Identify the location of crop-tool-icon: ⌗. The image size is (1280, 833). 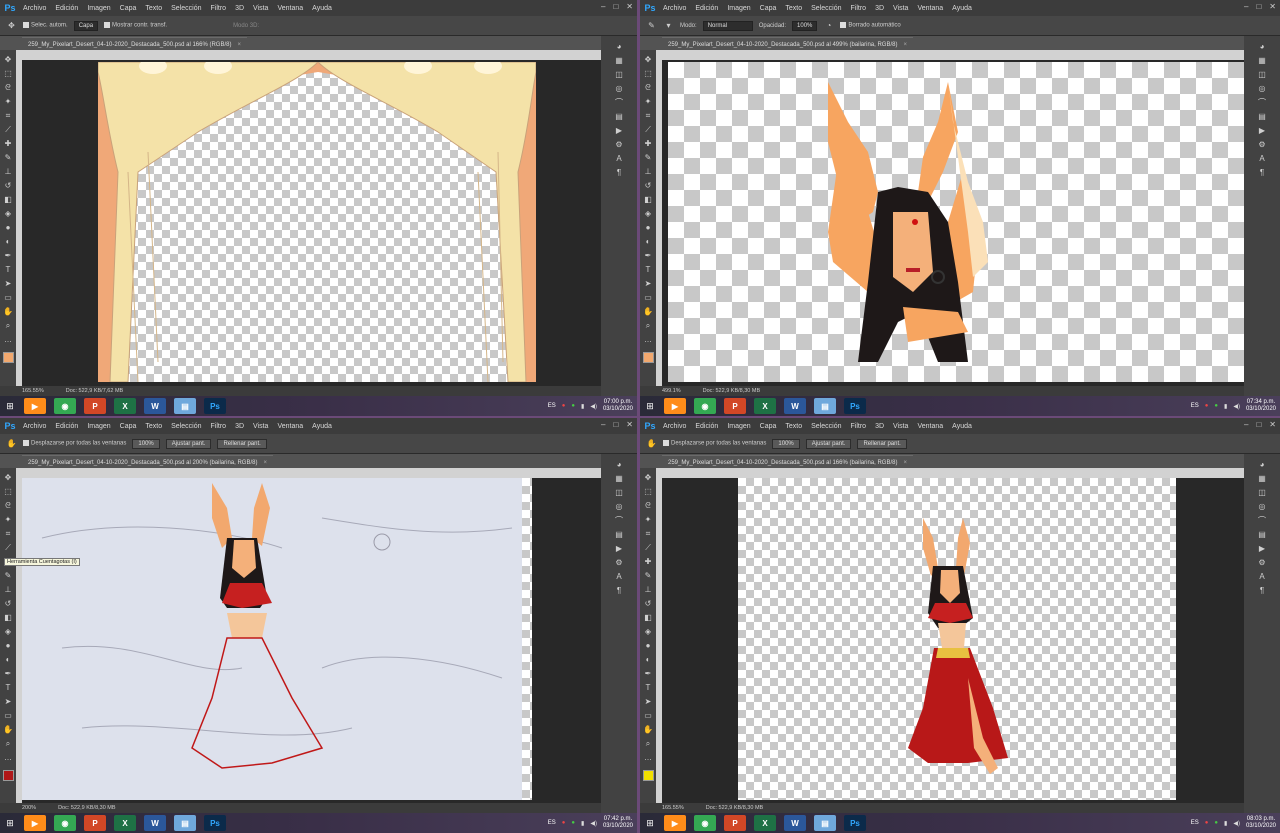
(8, 115).